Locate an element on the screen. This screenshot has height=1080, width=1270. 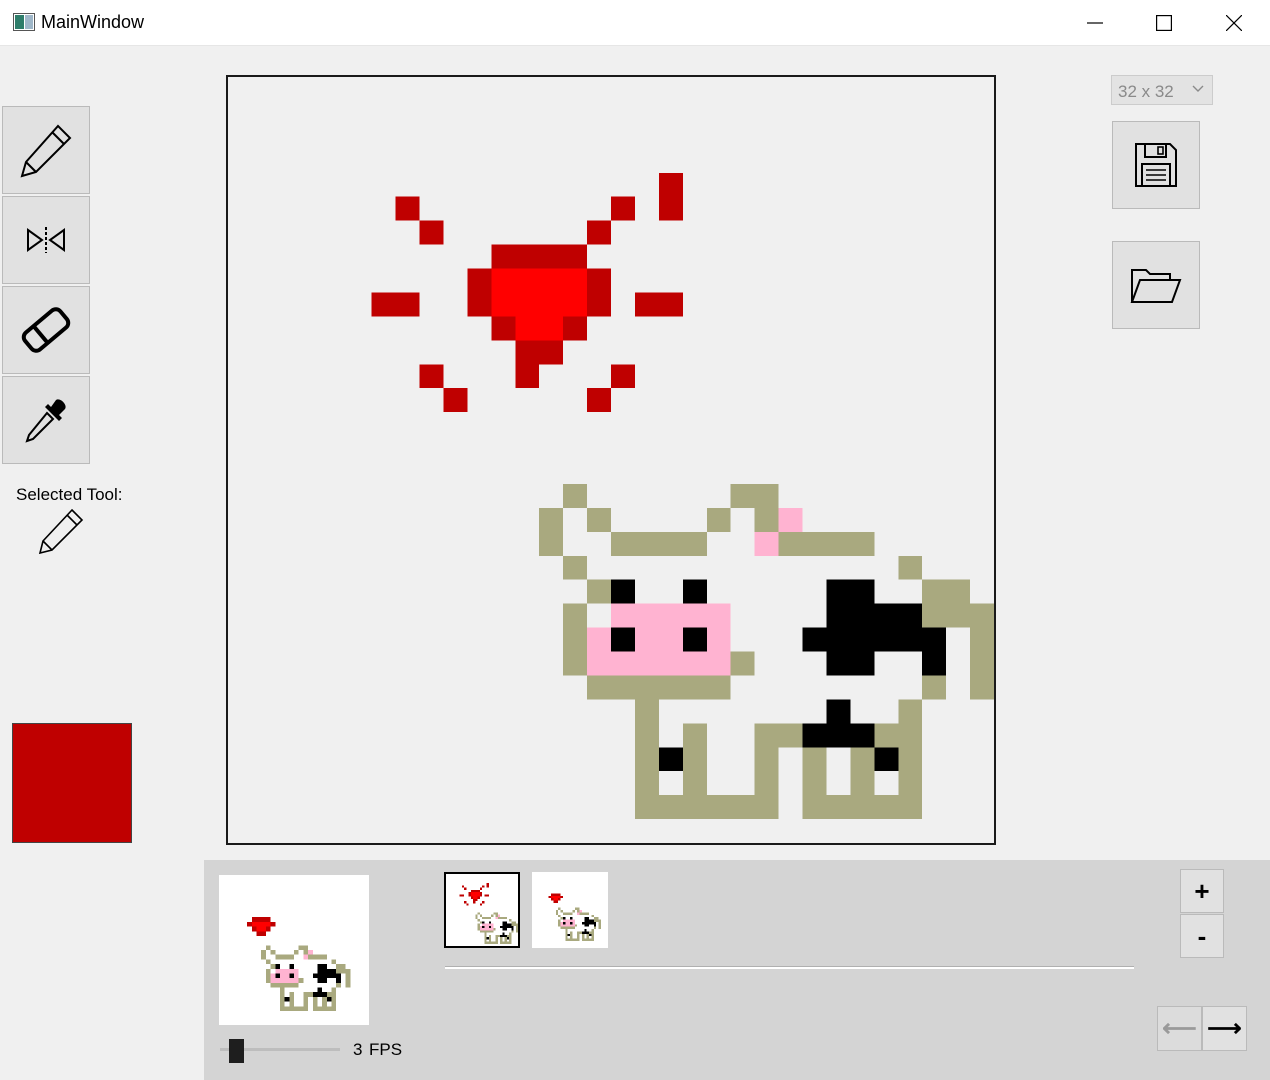
mirror-tool-button is located at coordinates (46, 240).